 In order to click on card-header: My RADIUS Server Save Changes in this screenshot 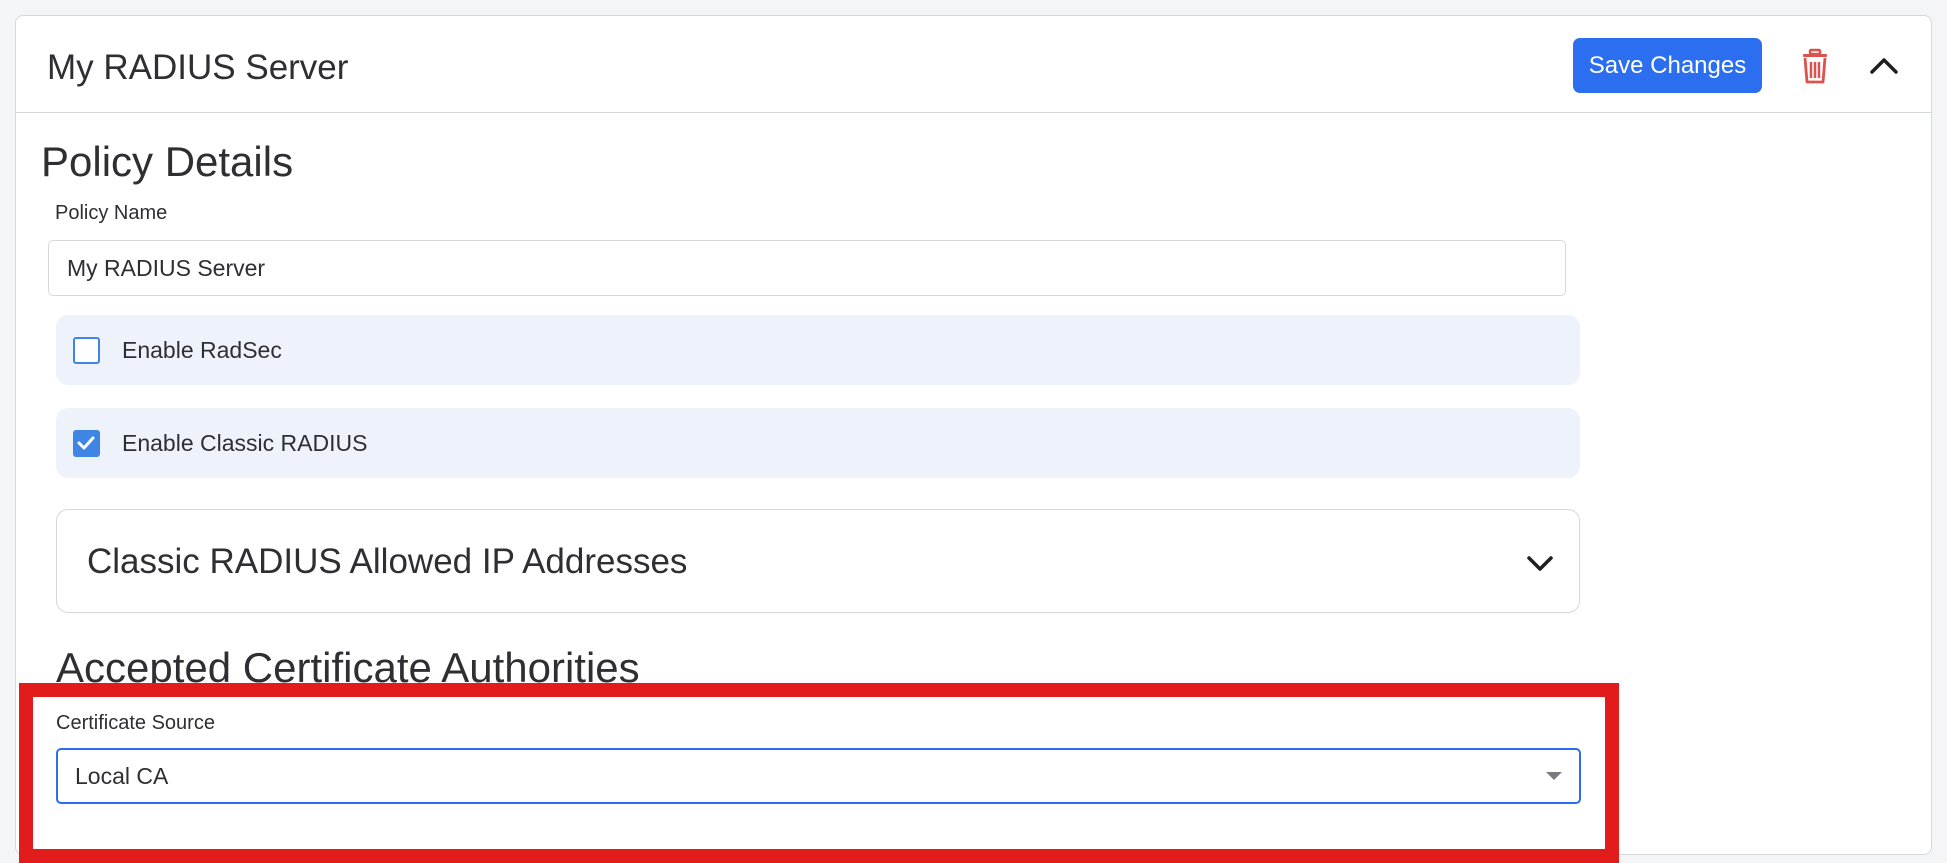, I will do `click(973, 64)`.